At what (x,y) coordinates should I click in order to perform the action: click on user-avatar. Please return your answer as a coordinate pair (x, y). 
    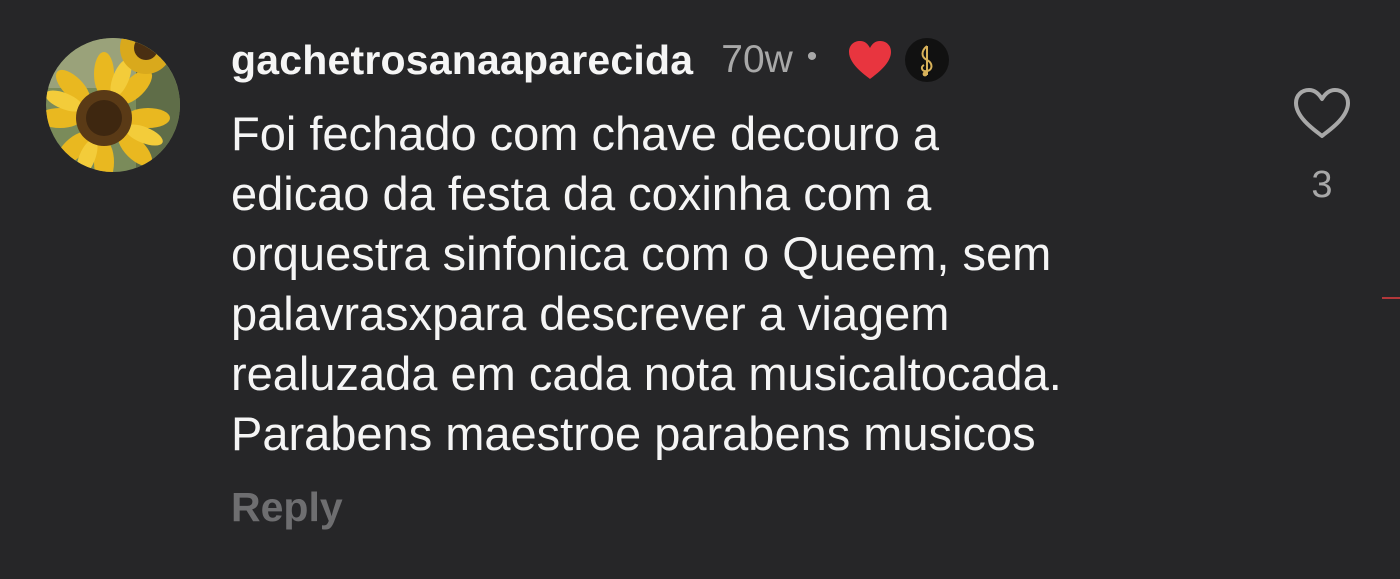
    Looking at the image, I should click on (113, 105).